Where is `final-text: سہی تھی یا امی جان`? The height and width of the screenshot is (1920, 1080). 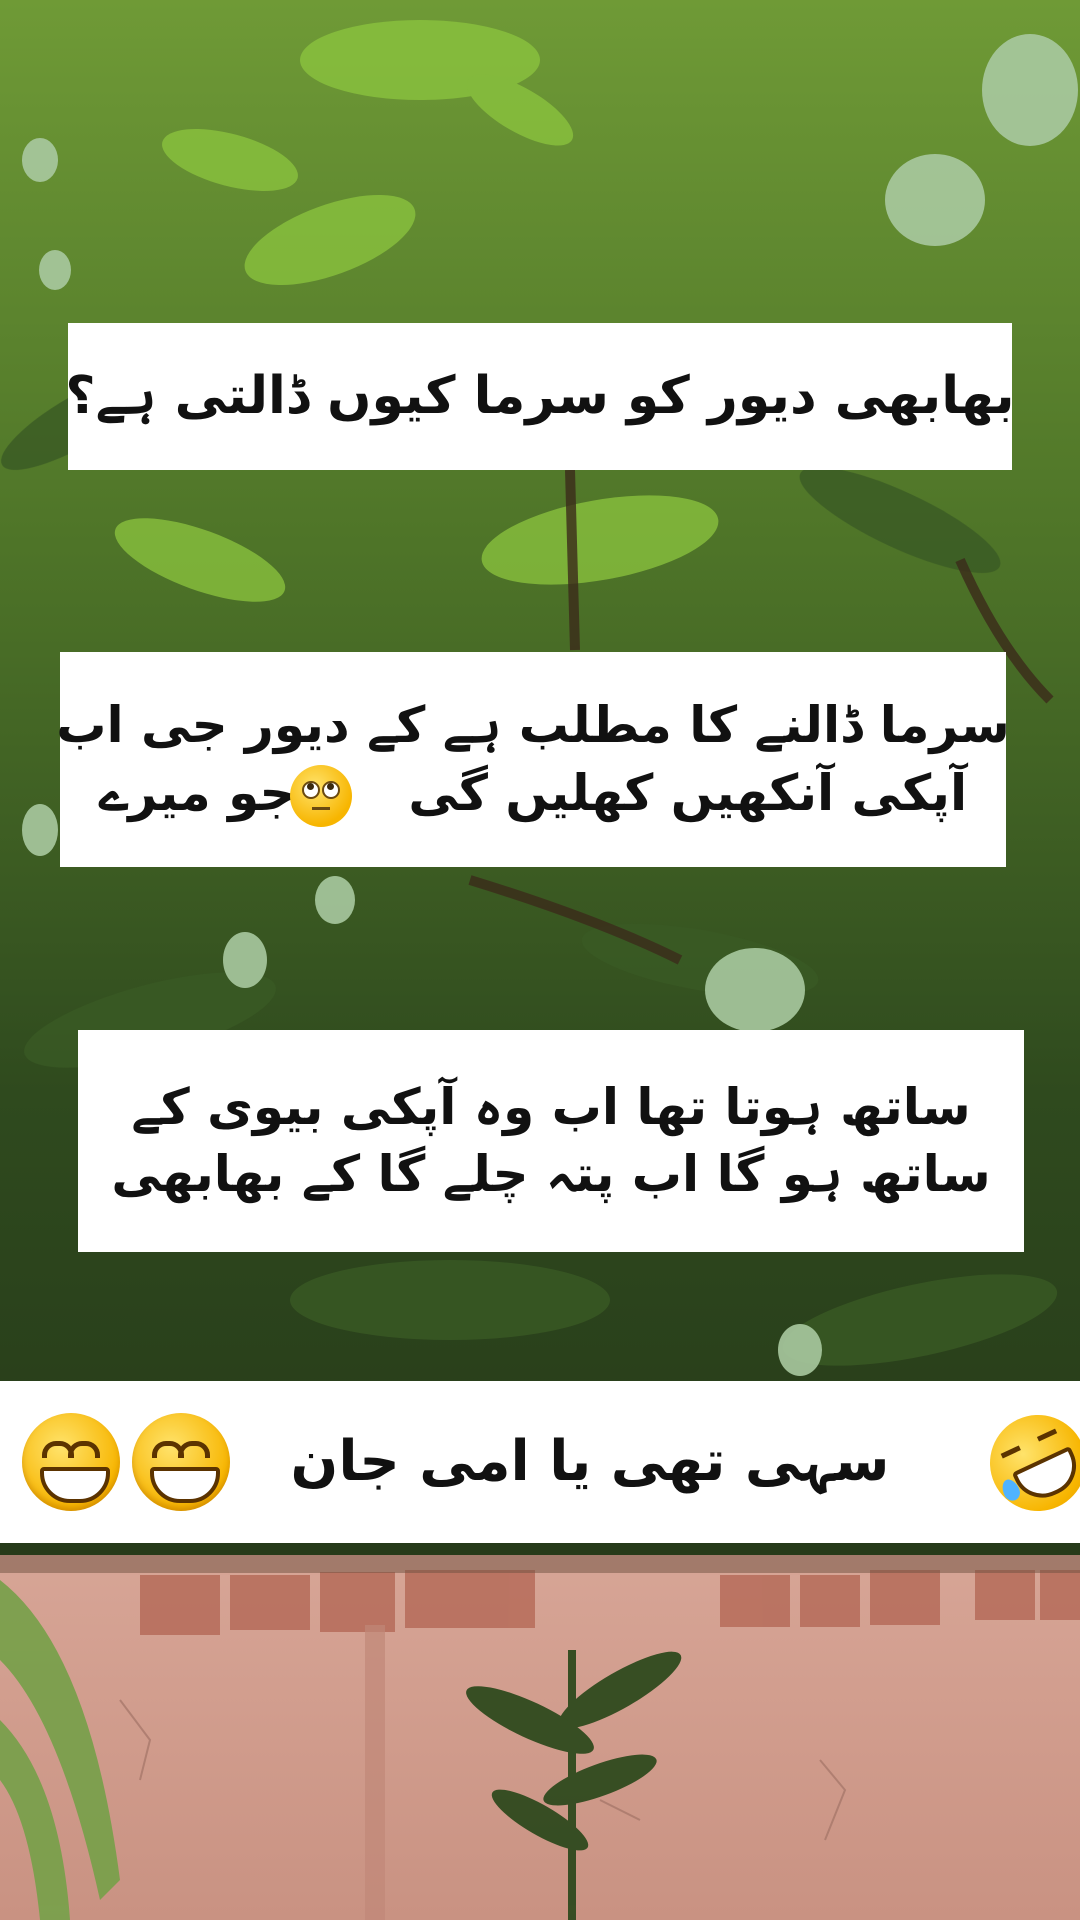 final-text: سہی تھی یا امی جان is located at coordinates (590, 1462).